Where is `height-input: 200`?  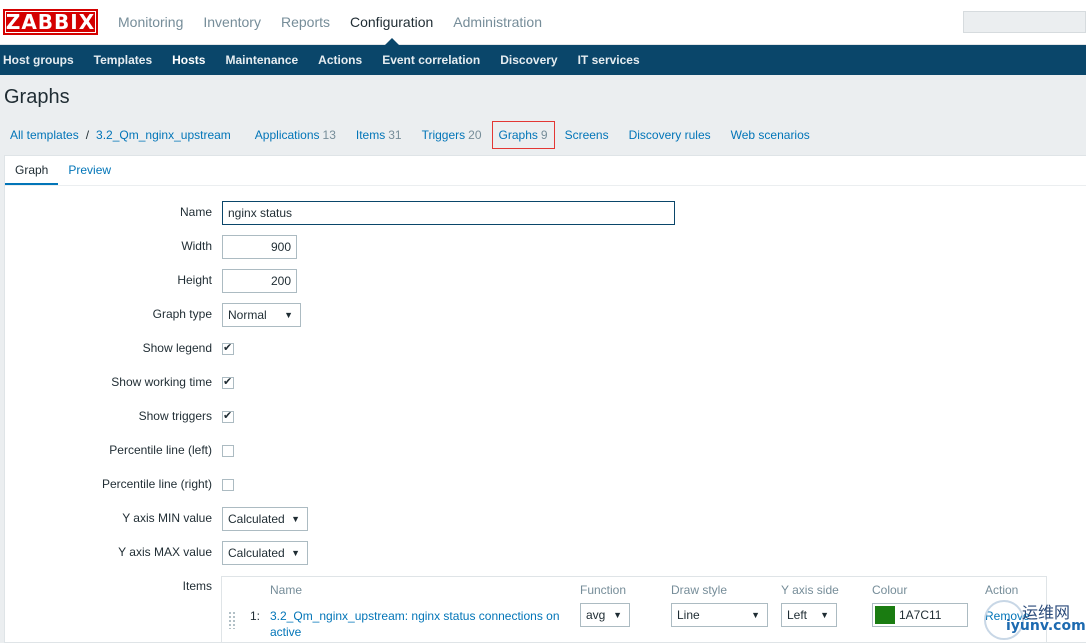 height-input: 200 is located at coordinates (259, 281).